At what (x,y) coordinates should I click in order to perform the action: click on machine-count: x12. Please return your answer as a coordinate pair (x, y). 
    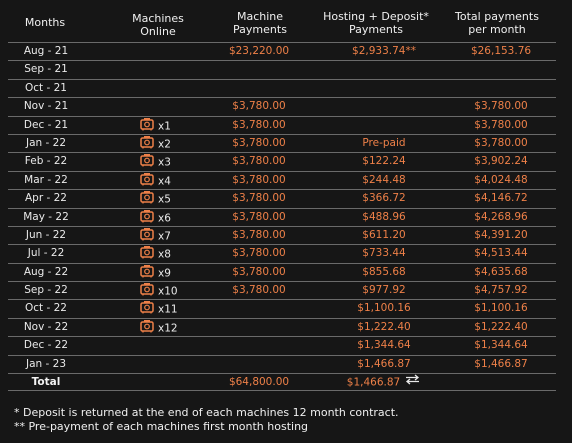
    Looking at the image, I should click on (168, 328).